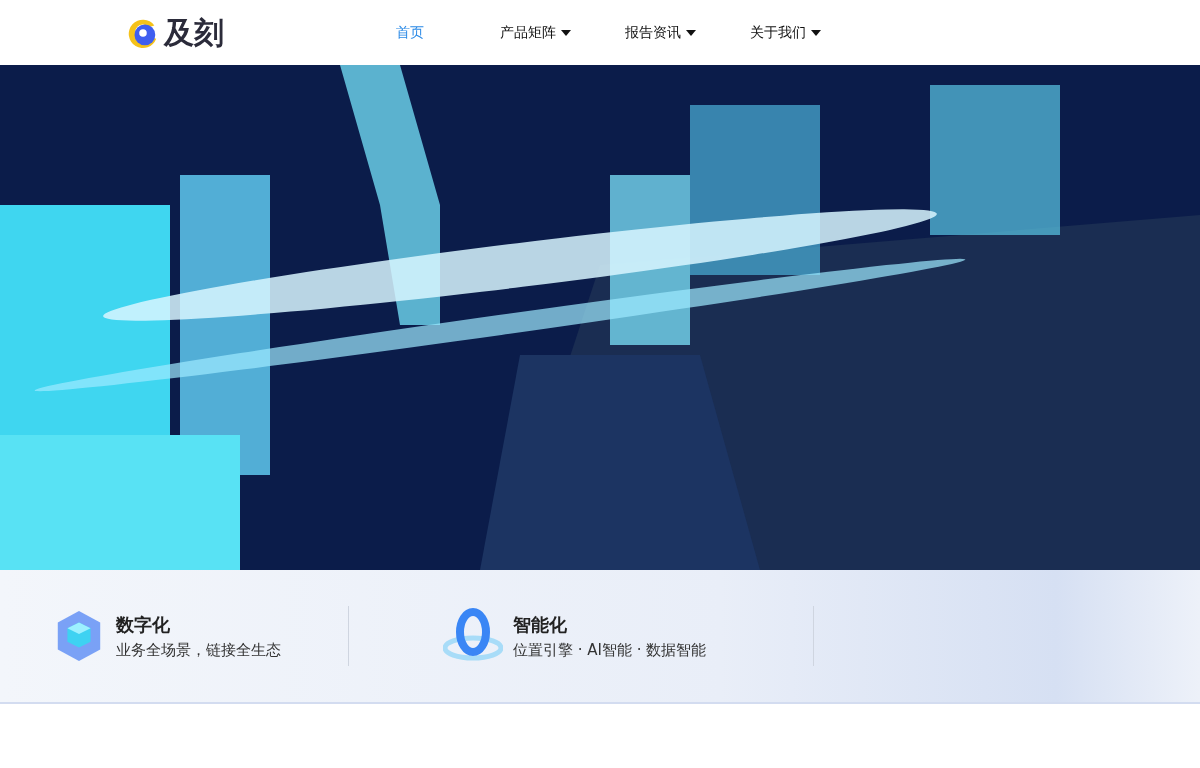 This screenshot has height=768, width=1200. I want to click on nav-link: 首页, so click(448, 32).